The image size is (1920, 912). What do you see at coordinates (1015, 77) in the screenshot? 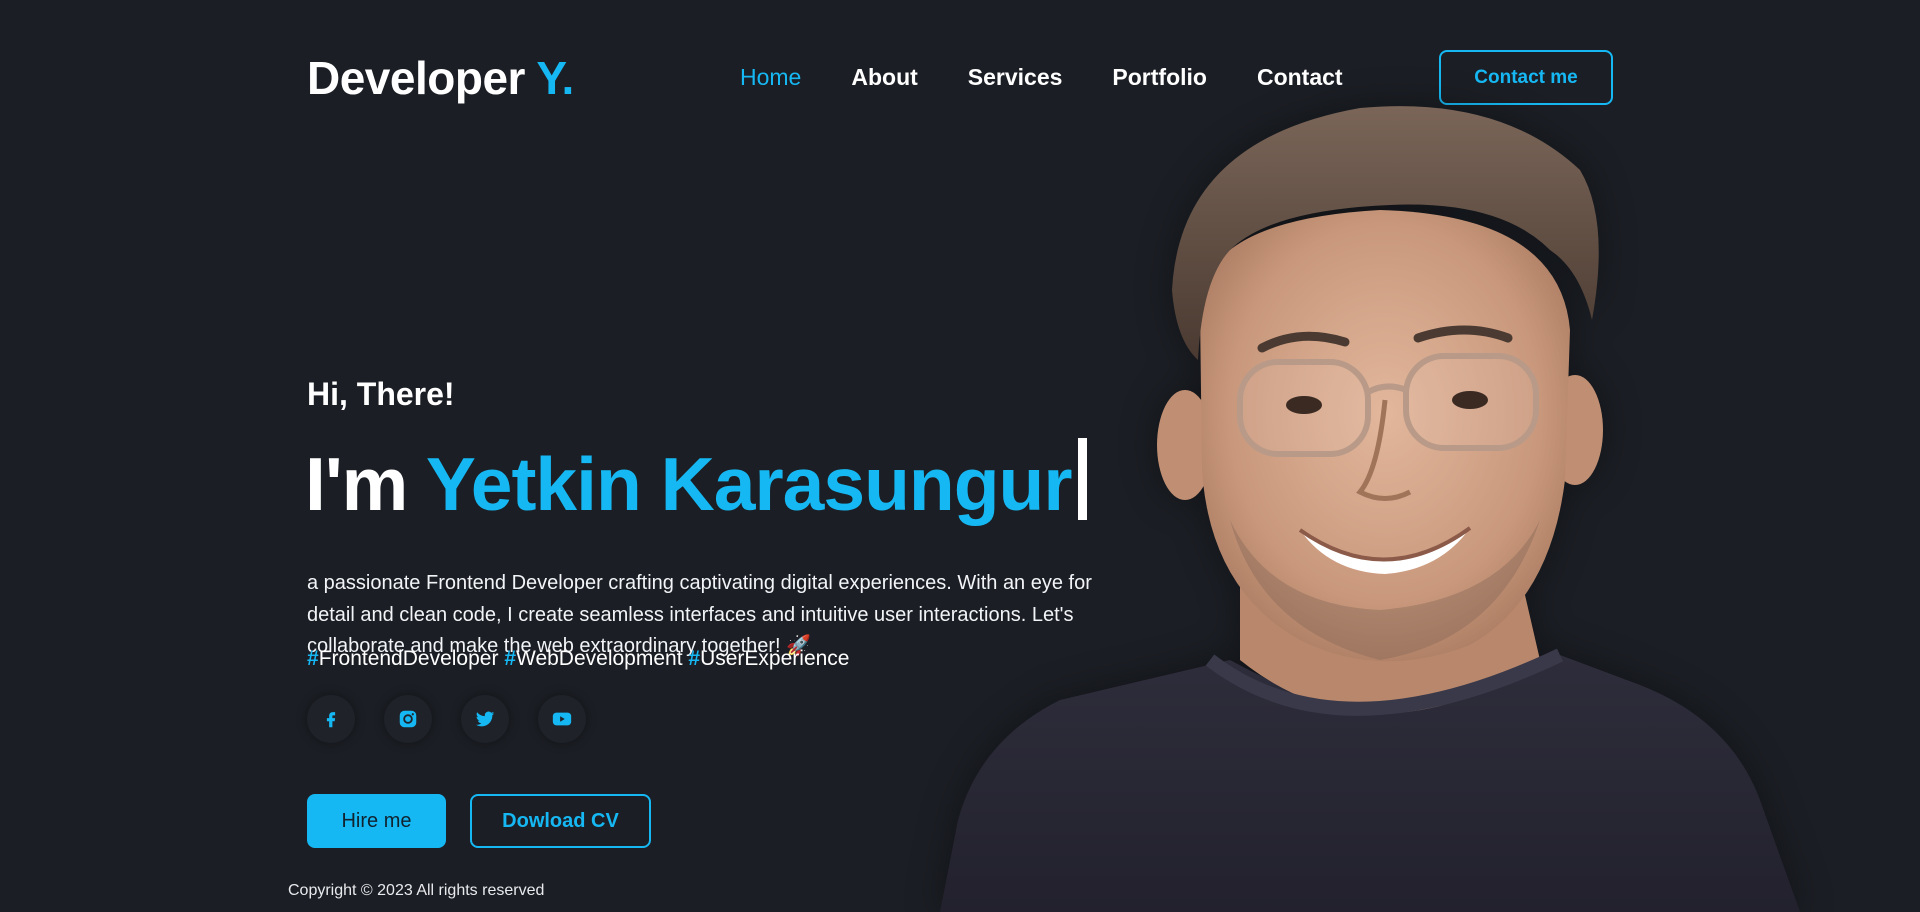
I see `nav-item-services: Services` at bounding box center [1015, 77].